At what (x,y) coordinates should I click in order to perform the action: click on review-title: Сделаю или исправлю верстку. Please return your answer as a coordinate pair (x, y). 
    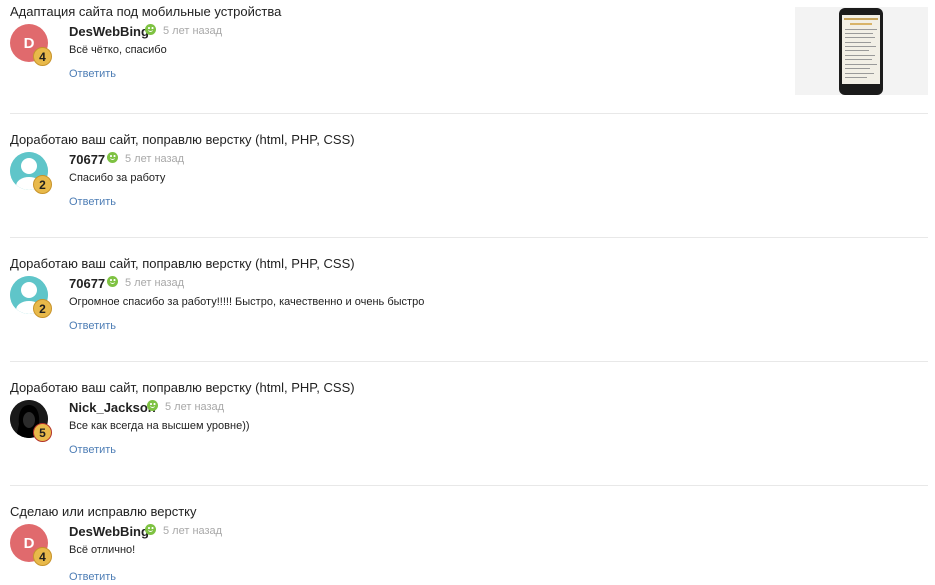
    Looking at the image, I should click on (103, 511).